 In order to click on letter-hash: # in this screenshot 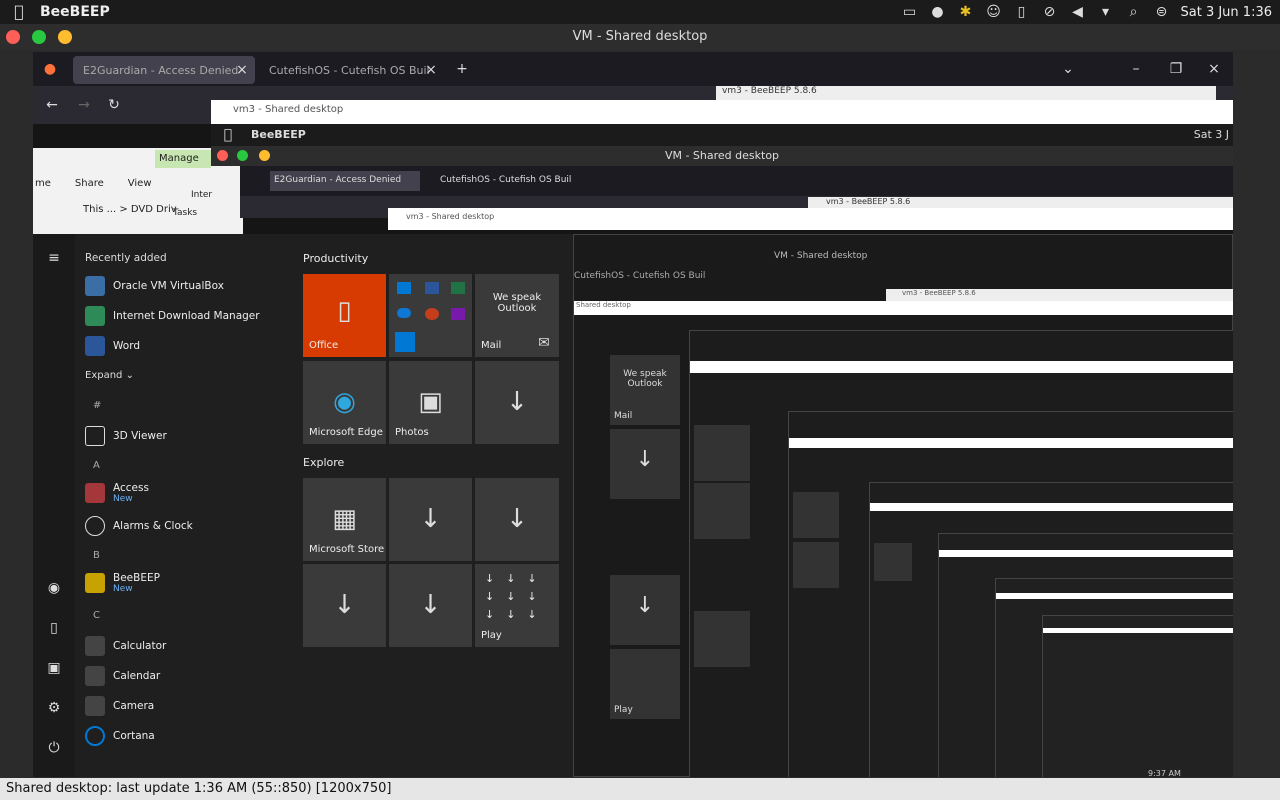, I will do `click(97, 405)`.